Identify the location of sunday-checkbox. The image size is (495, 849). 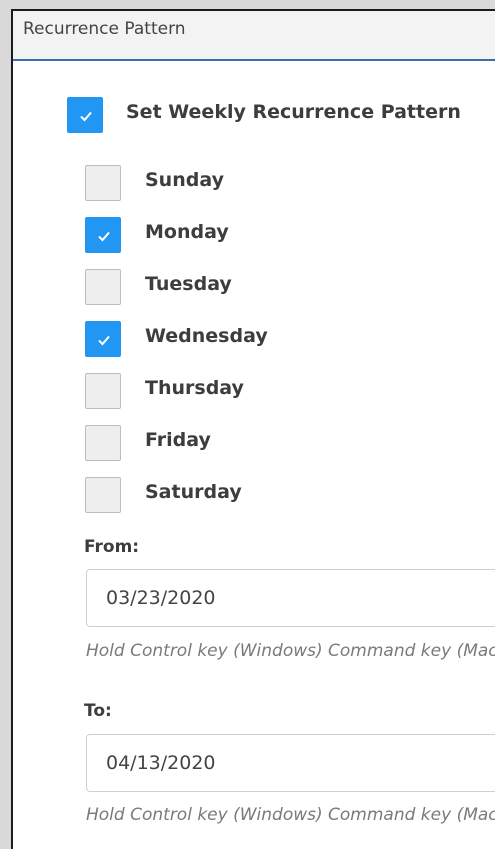
(103, 183).